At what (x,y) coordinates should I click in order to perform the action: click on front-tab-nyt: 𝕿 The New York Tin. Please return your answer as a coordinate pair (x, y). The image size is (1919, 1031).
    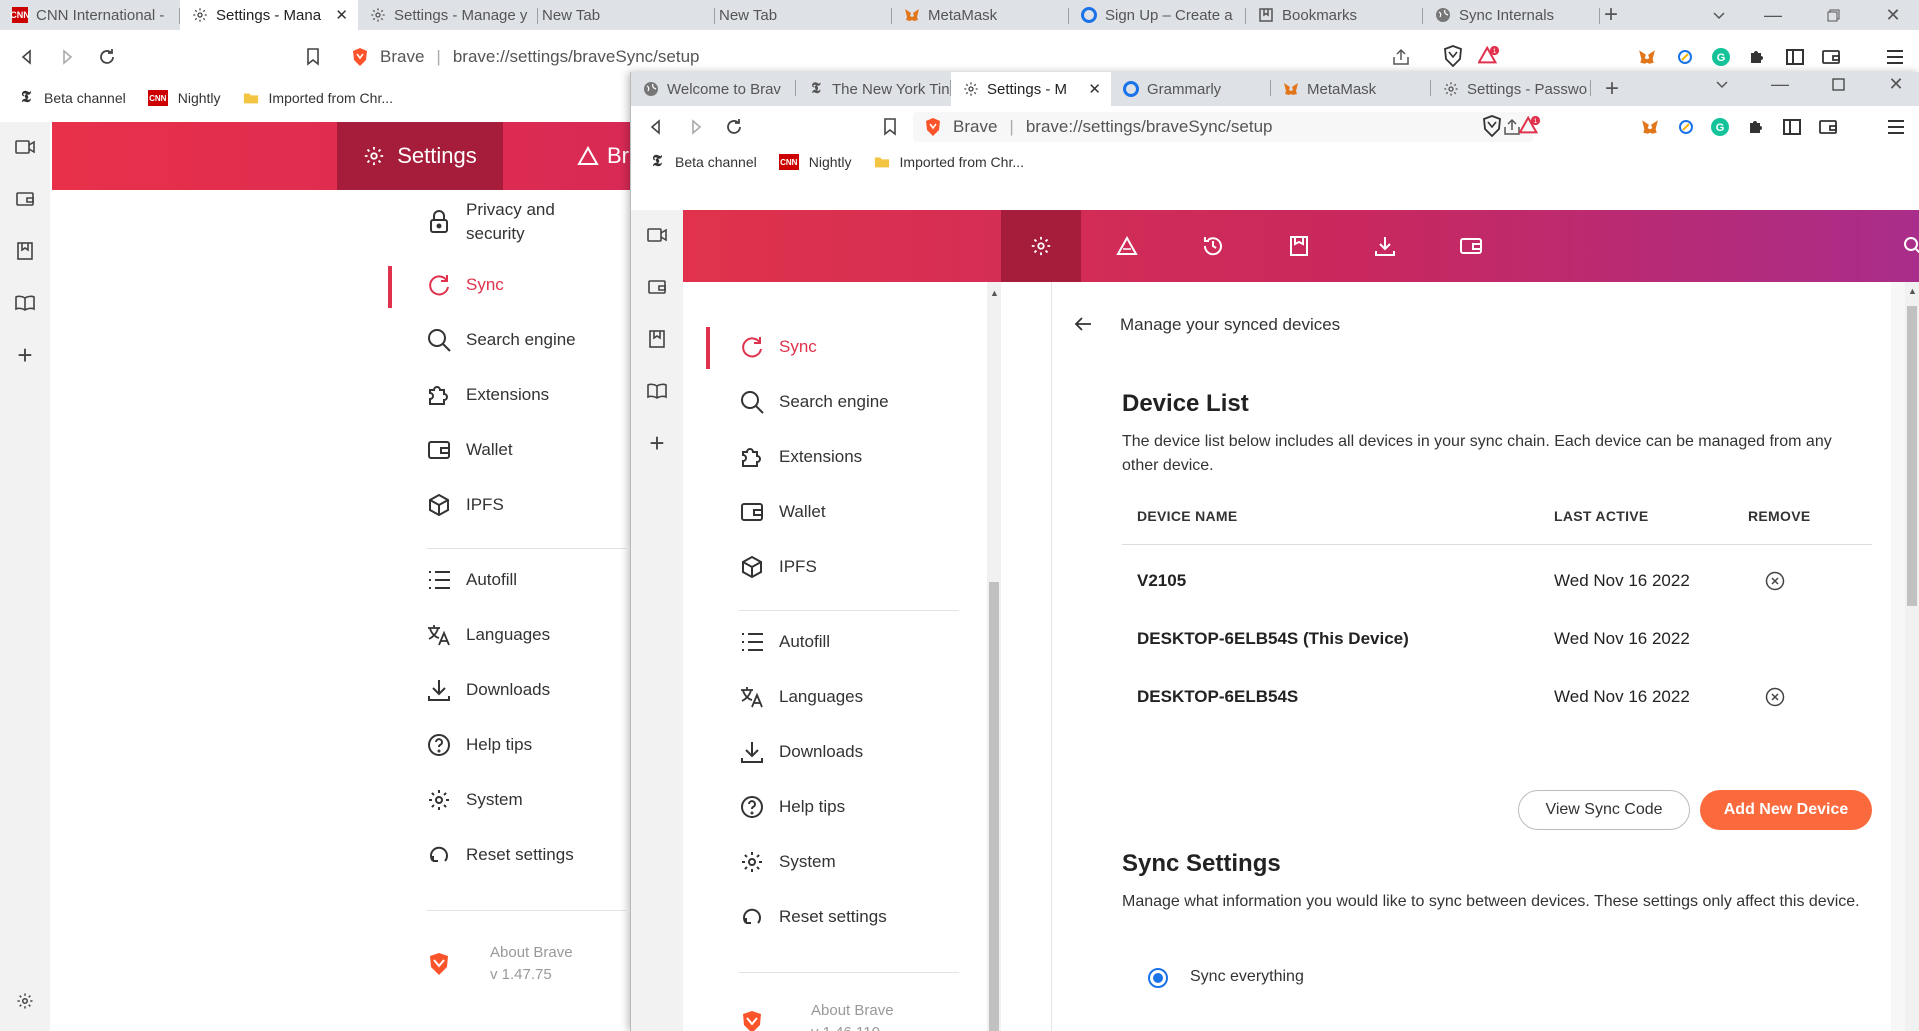
    Looking at the image, I should click on (873, 89).